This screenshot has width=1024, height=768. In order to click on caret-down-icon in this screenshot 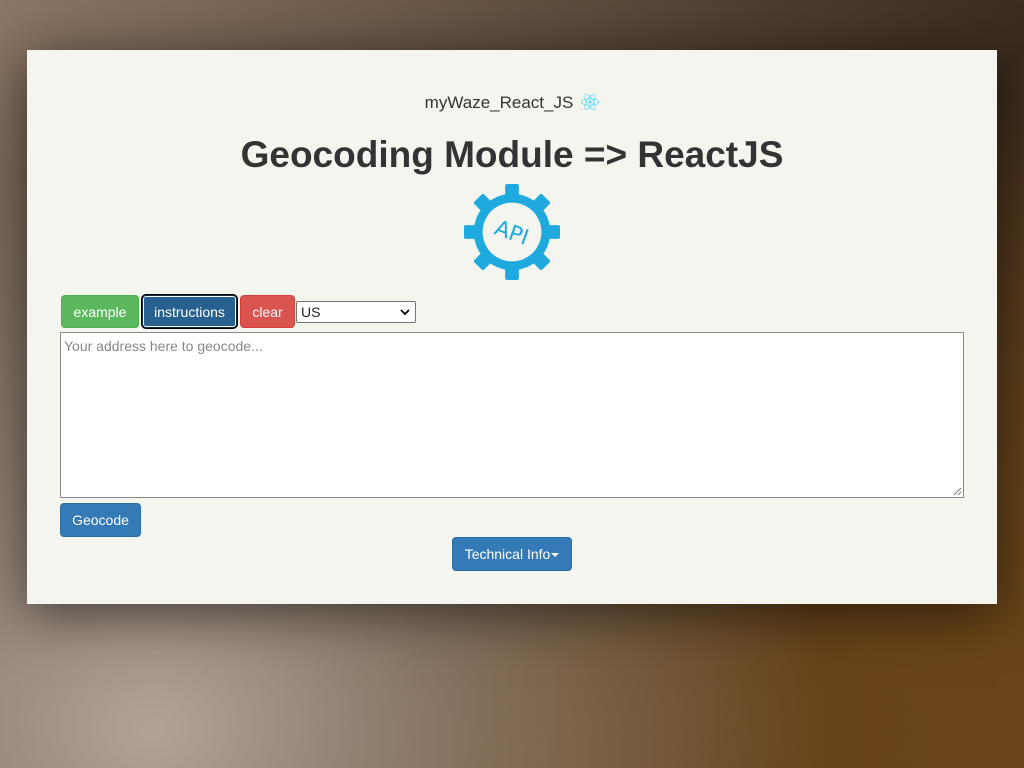, I will do `click(555, 555)`.